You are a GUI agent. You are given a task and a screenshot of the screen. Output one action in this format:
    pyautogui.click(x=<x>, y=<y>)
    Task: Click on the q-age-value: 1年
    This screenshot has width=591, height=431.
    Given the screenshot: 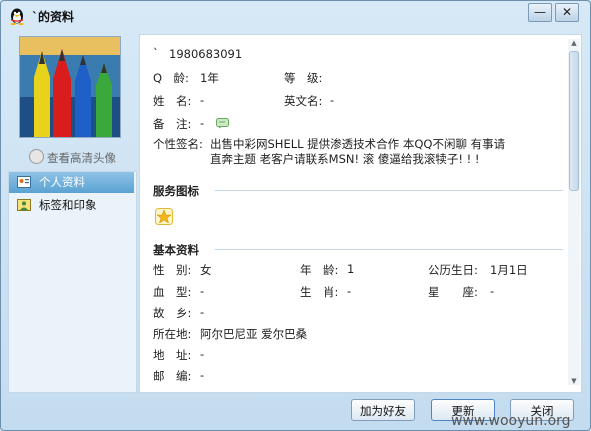 What is the action you would take?
    pyautogui.click(x=209, y=78)
    